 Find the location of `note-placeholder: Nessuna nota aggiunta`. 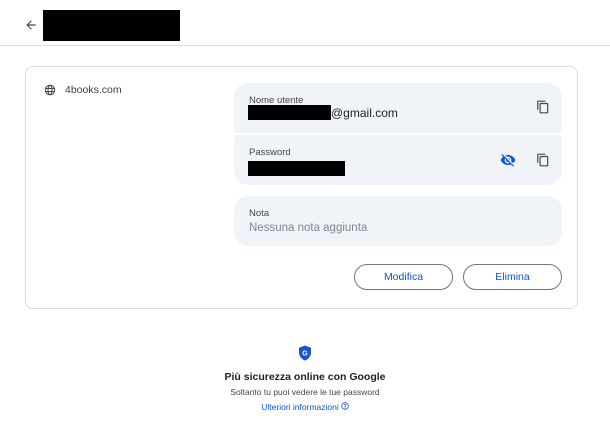

note-placeholder: Nessuna nota aggiunta is located at coordinates (308, 228).